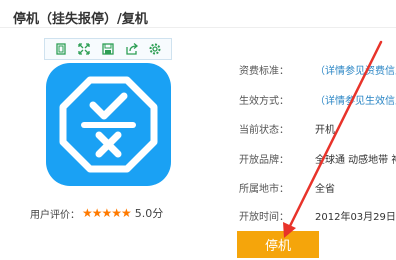 This screenshot has height=260, width=396. I want to click on info-row-fee: 资费标准： （详情参见资费信息, so click(317, 69).